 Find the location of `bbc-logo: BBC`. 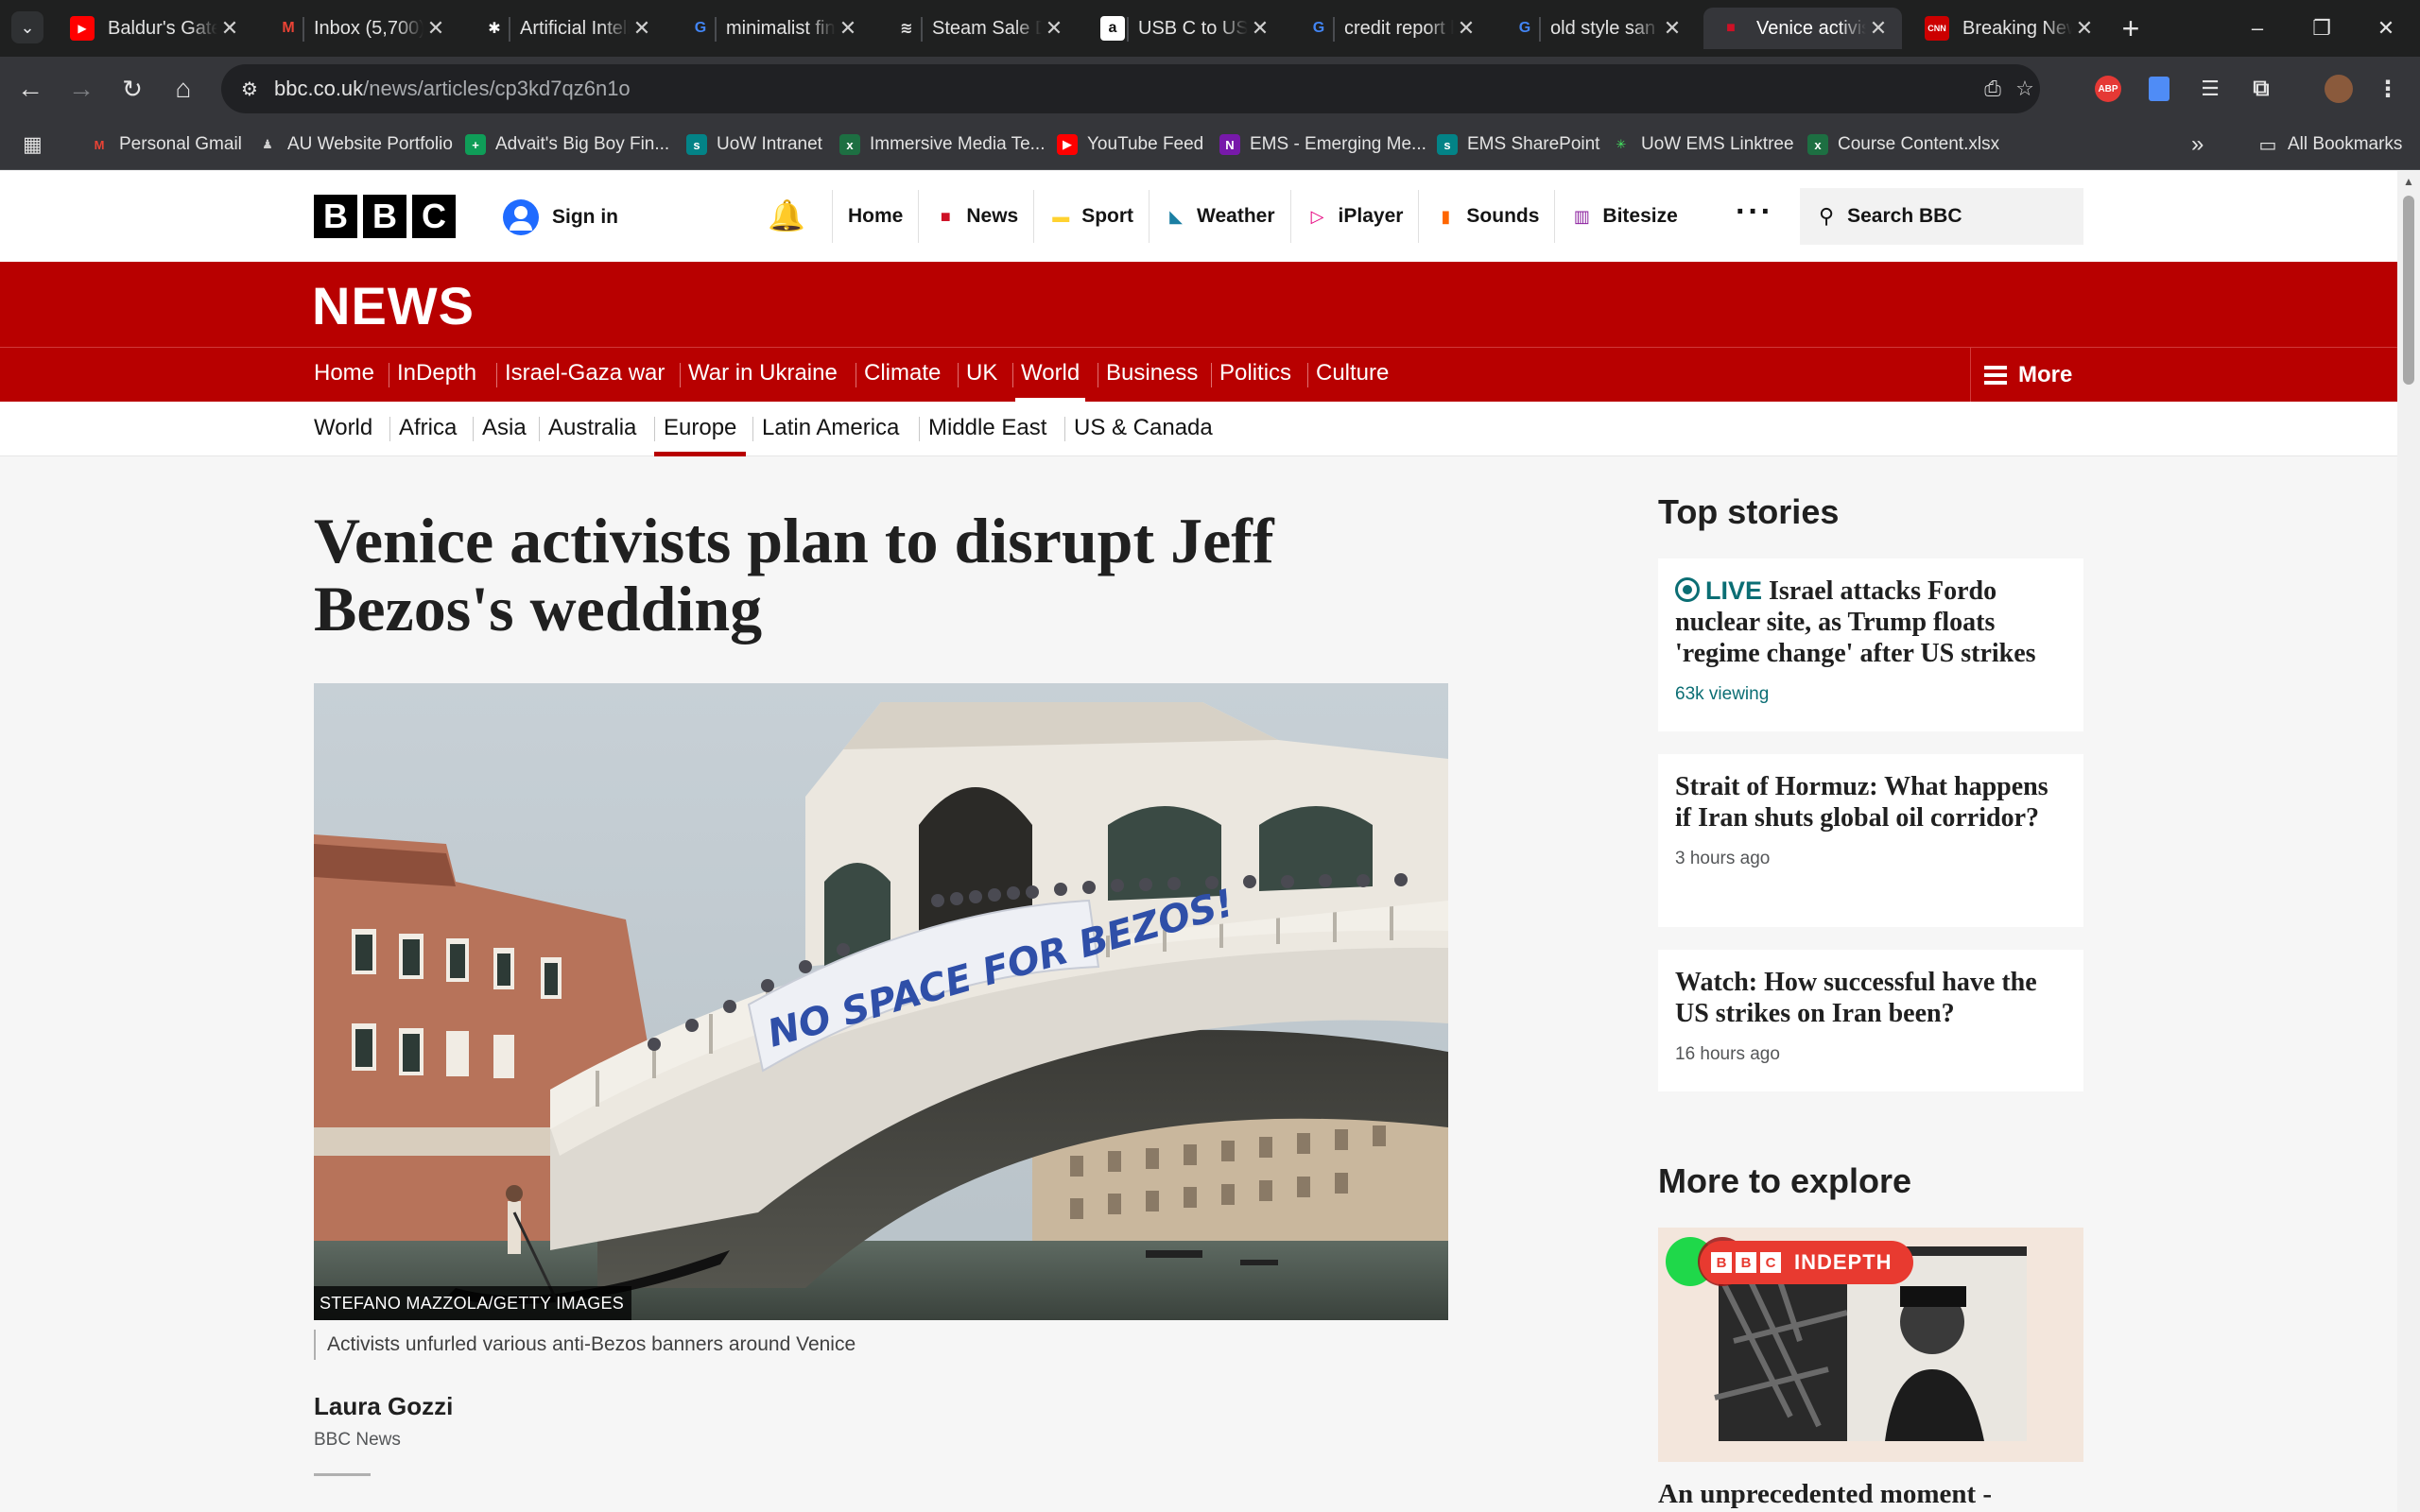

bbc-logo: BBC is located at coordinates (385, 216).